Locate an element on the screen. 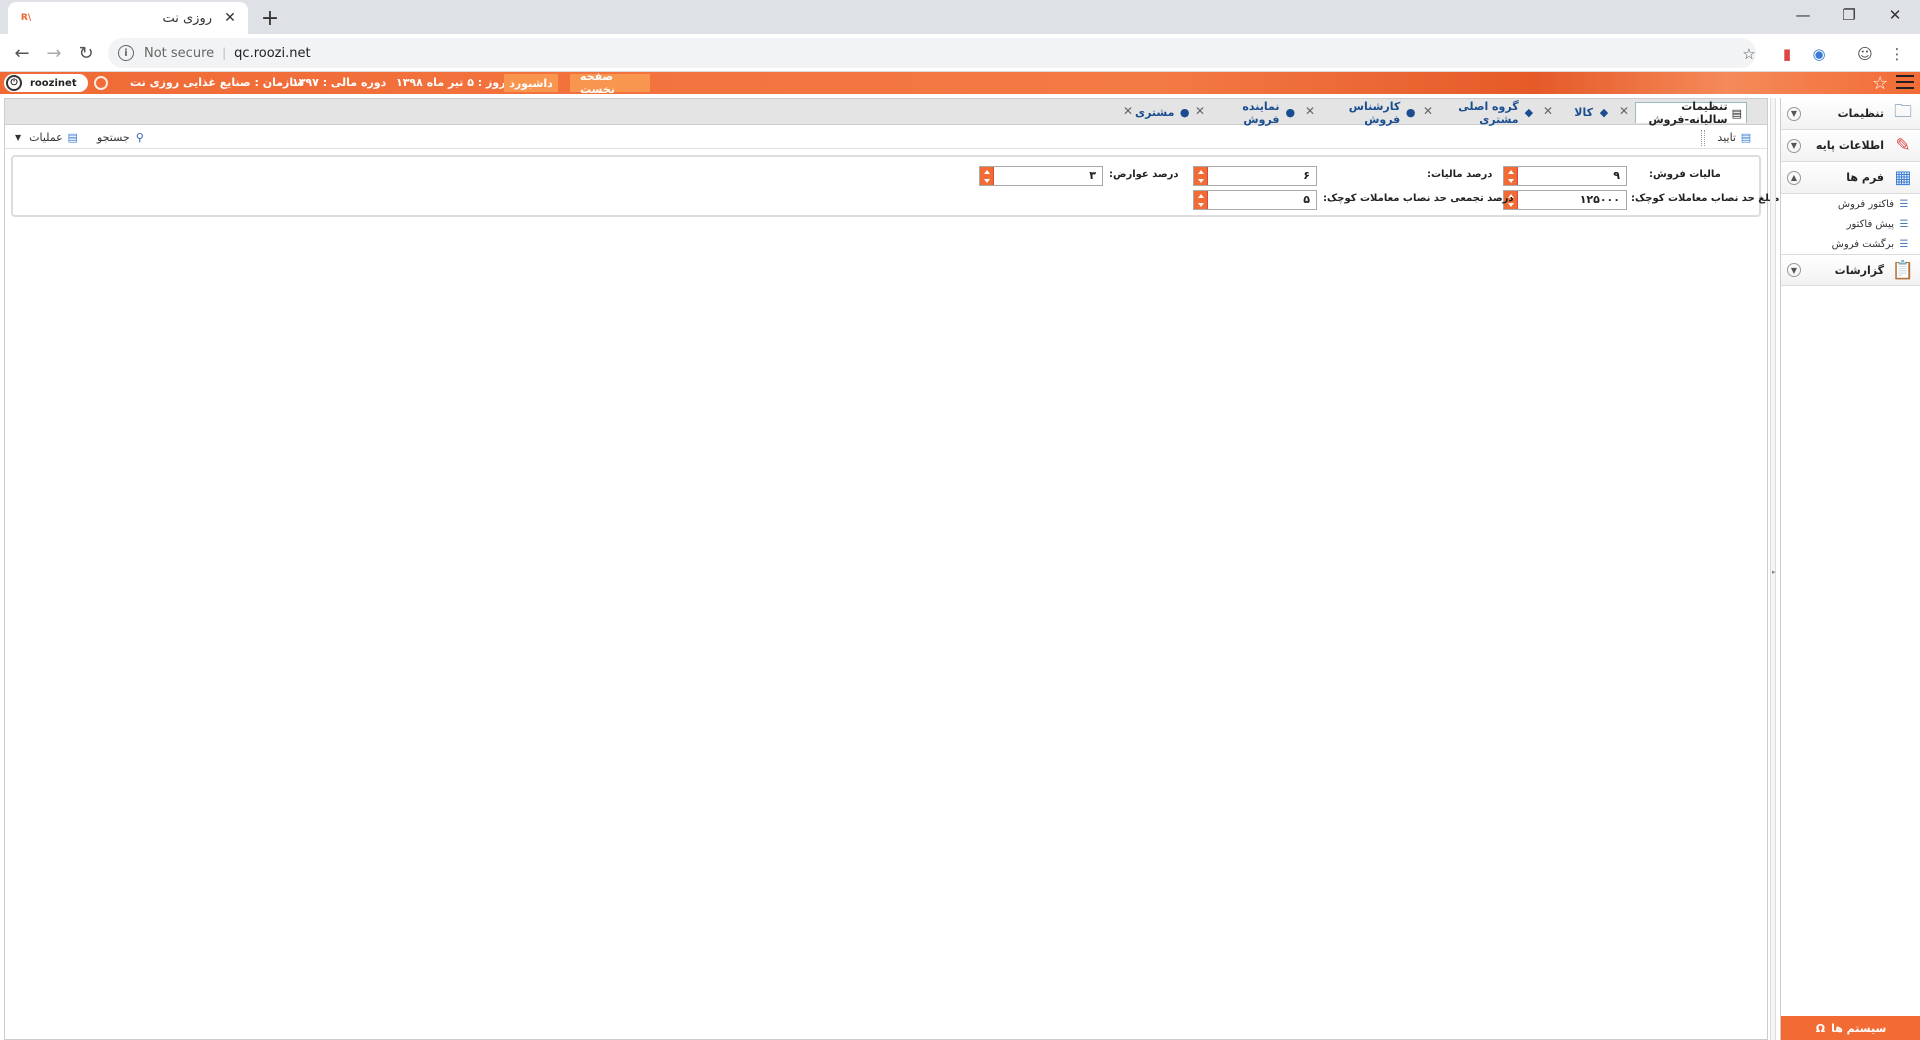 The height and width of the screenshot is (1040, 1920). sidebar-group-settings: 🗀 تنظیمات ▼ is located at coordinates (1850, 114).